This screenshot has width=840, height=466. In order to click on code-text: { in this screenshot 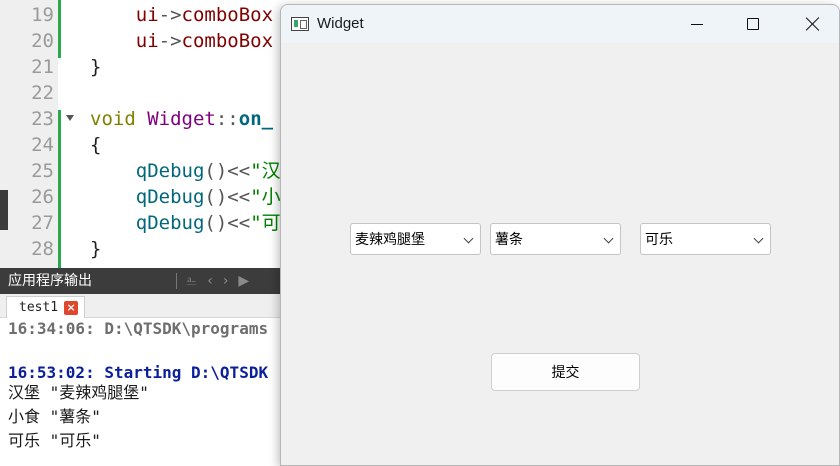, I will do `click(96, 145)`.